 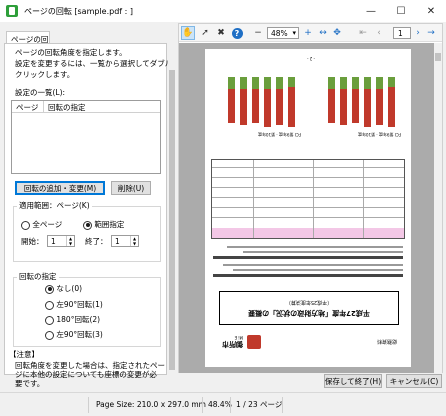 What do you see at coordinates (125, 241) in the screenshot?
I see `end-page-spinner: 1 ▲ ▼` at bounding box center [125, 241].